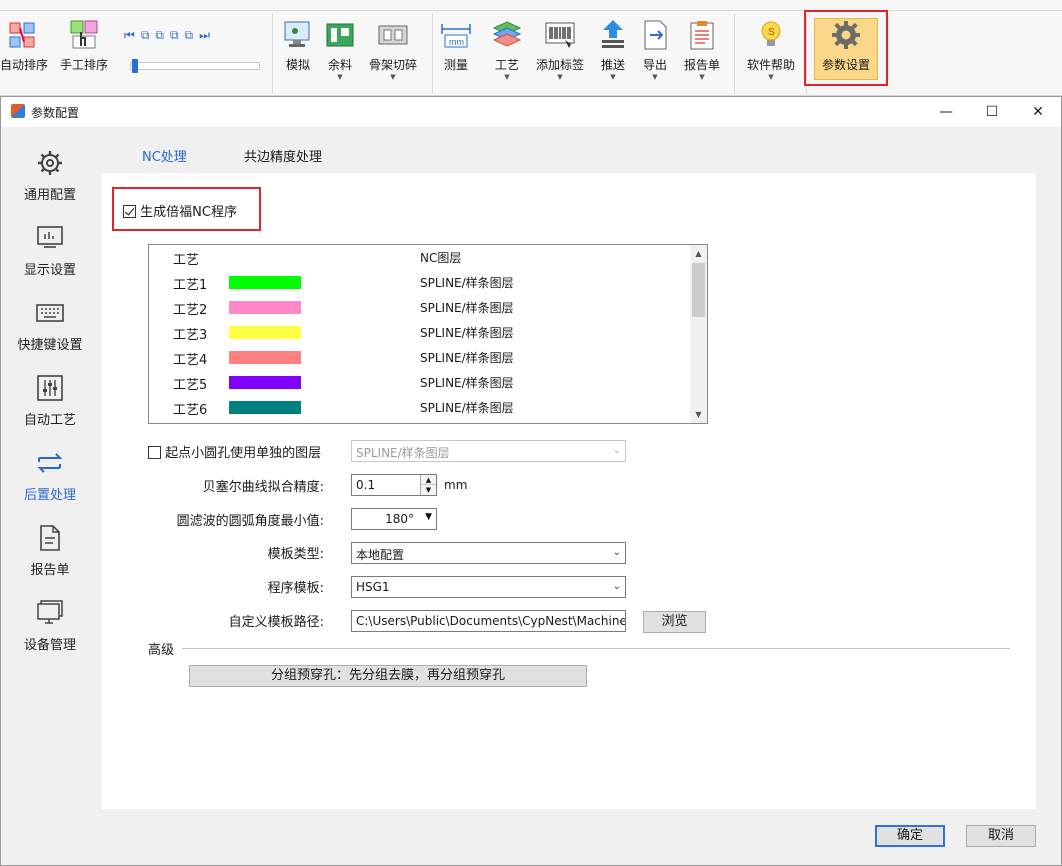 This screenshot has height=866, width=1062. Describe the element at coordinates (771, 32) in the screenshot. I see `svg-text: S` at that location.